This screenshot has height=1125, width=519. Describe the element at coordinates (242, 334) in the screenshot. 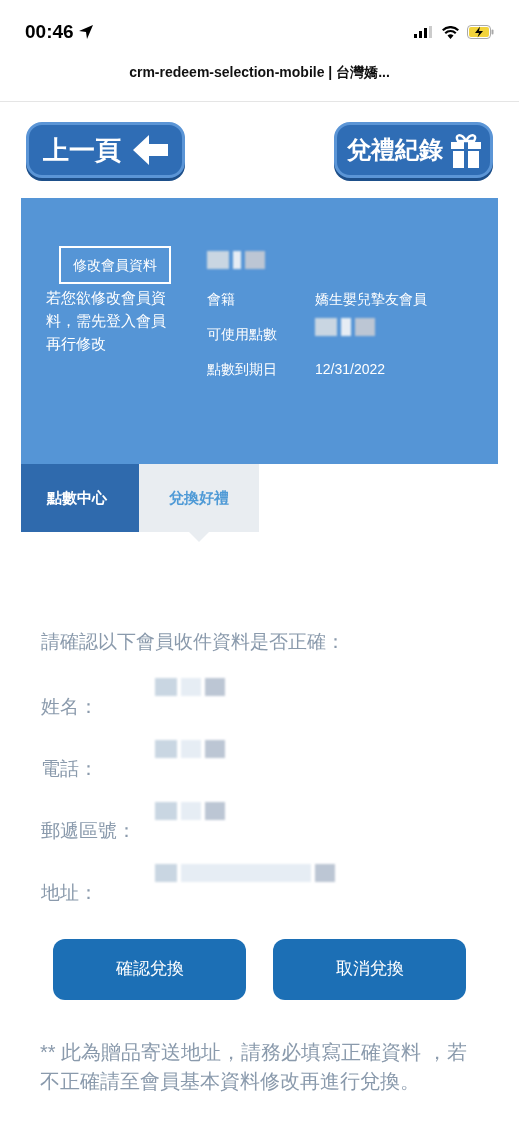

I see `field-label: 可使用點數` at that location.